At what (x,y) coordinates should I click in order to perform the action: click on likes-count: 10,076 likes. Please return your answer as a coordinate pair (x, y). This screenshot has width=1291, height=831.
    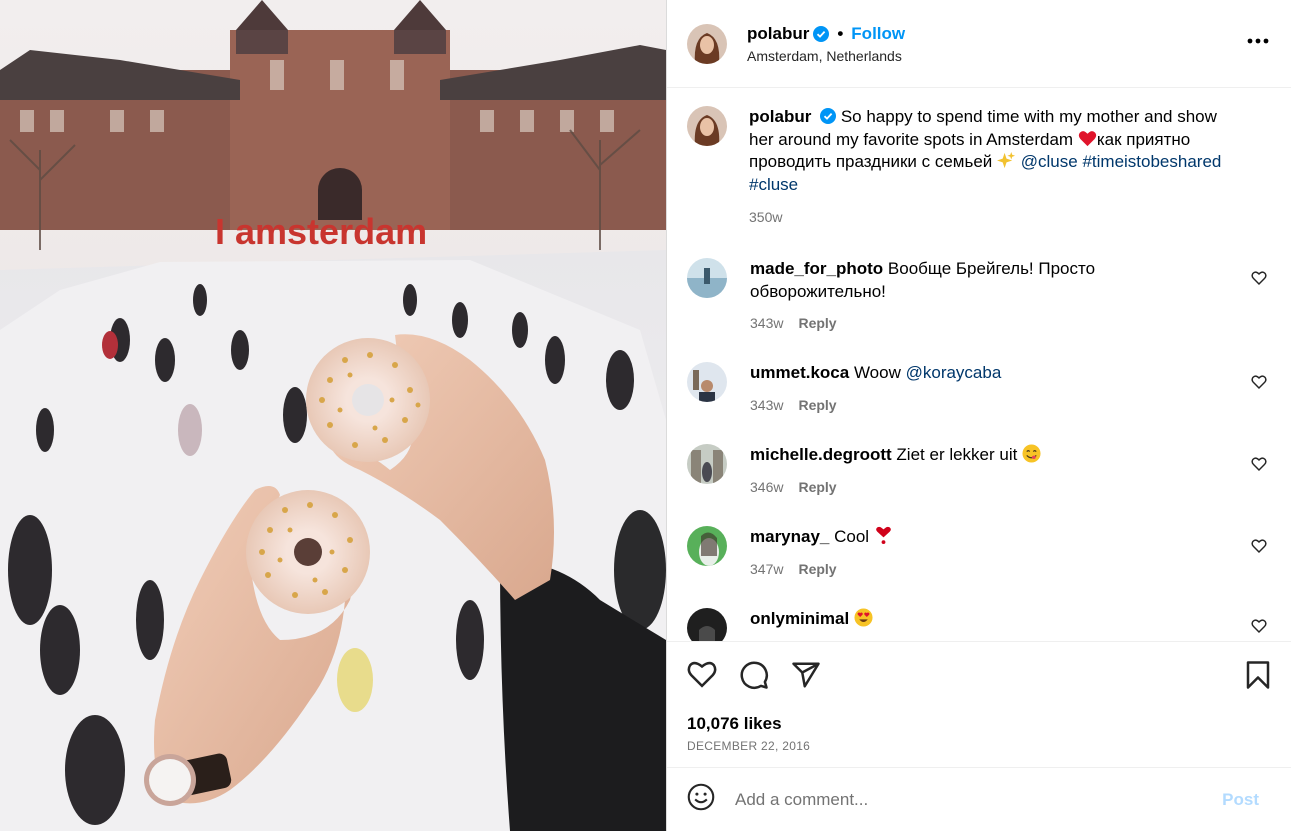
    Looking at the image, I should click on (734, 724).